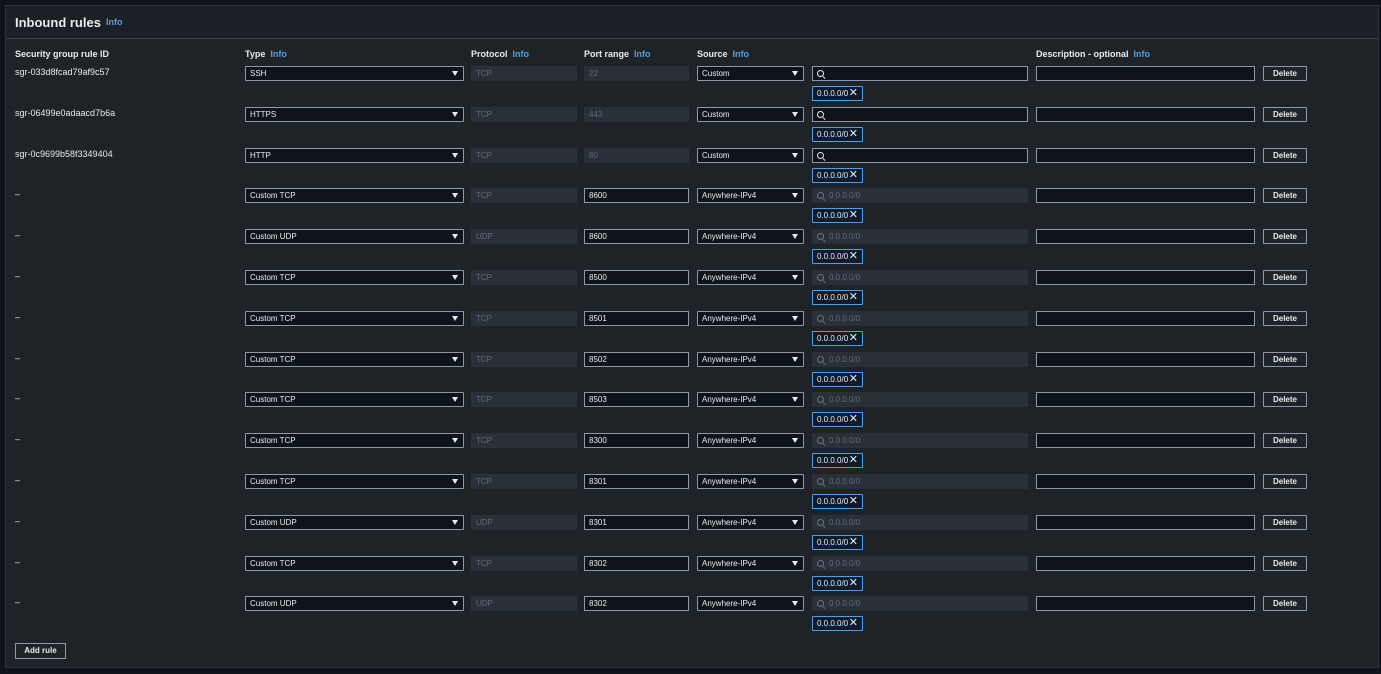  Describe the element at coordinates (837, 501) in the screenshot. I see `cidr-token: 0.0.0.0/0 ✕` at that location.